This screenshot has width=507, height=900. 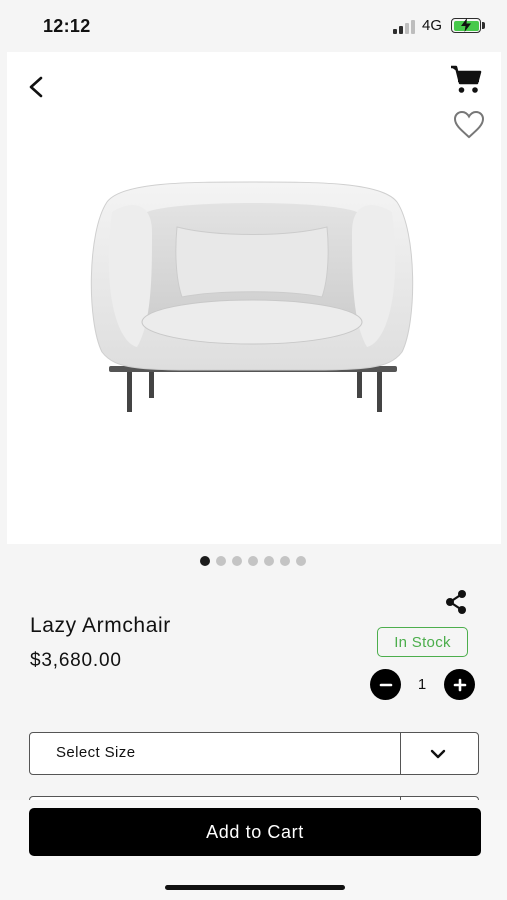 I want to click on share-button, so click(x=456, y=602).